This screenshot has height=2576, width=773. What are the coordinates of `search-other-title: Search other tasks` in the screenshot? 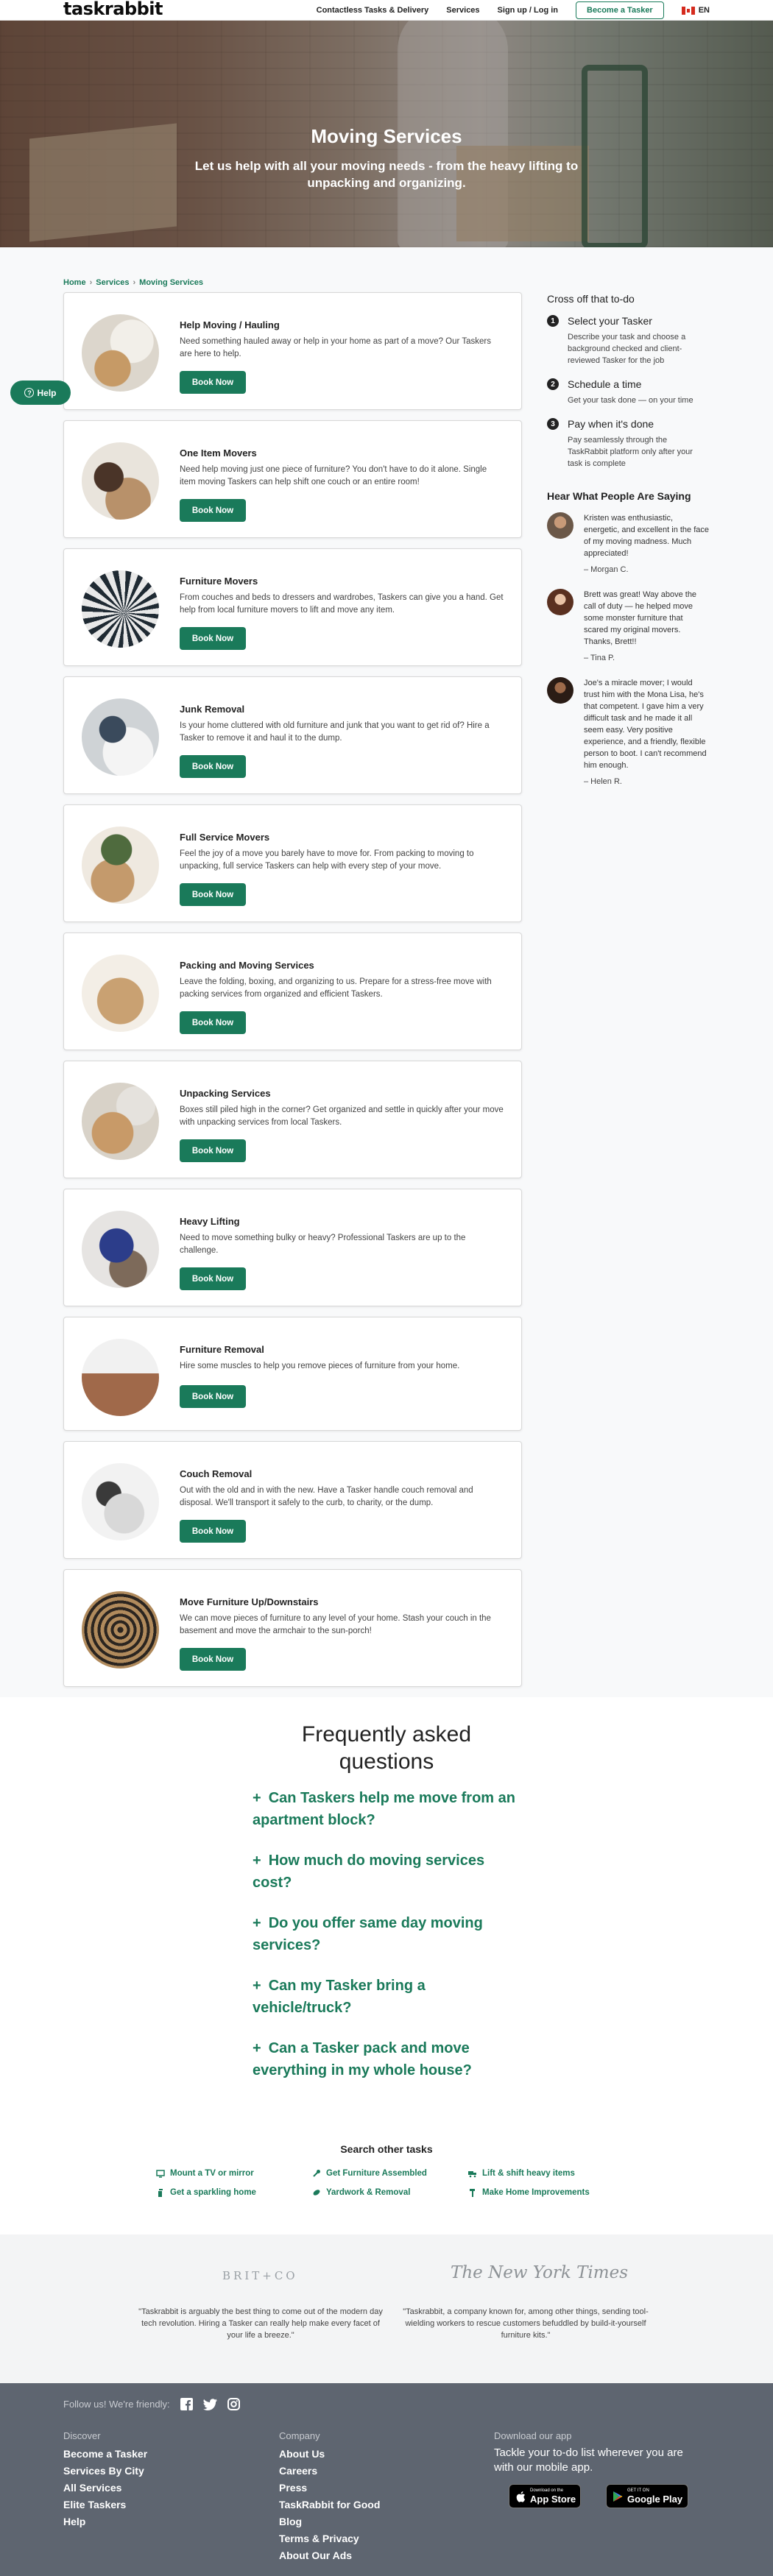 It's located at (386, 2149).